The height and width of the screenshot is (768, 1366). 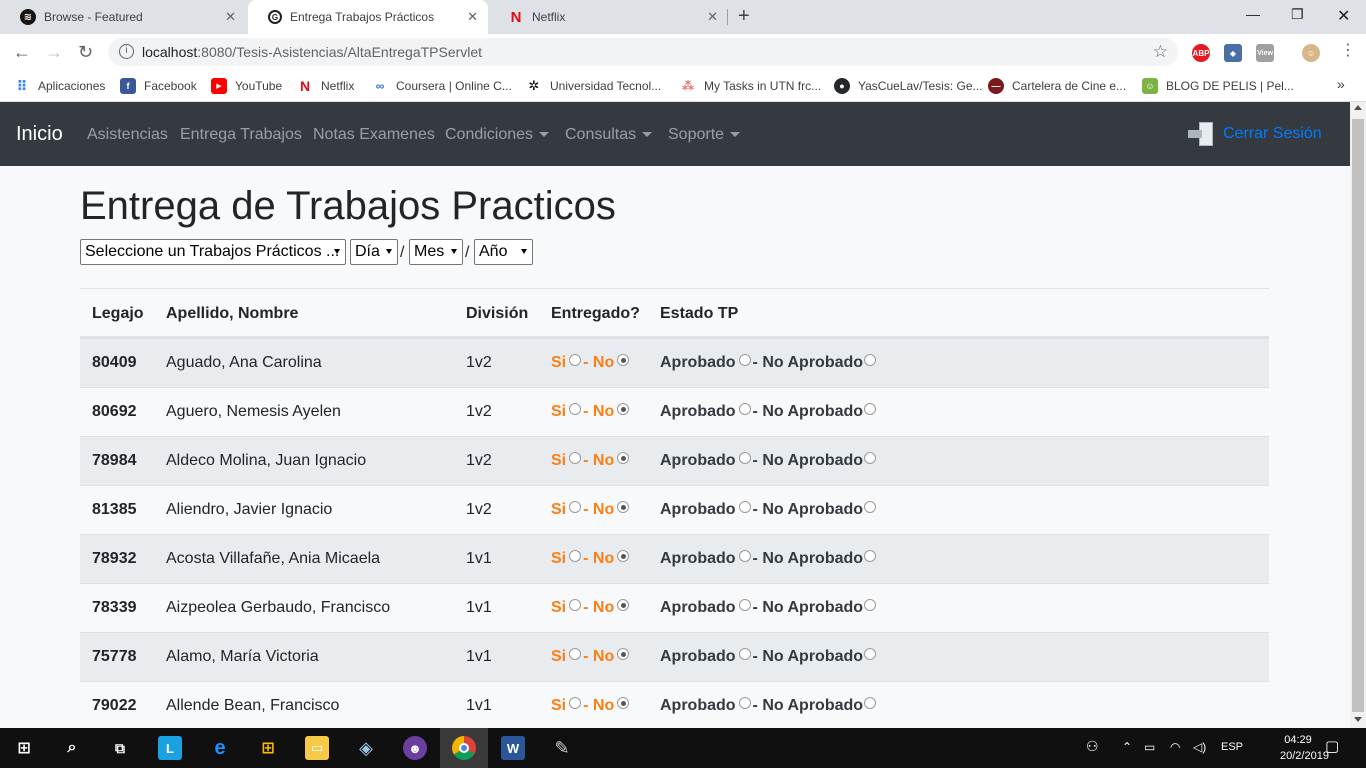 I want to click on menu-kebab-icon: ⋮, so click(x=1348, y=50).